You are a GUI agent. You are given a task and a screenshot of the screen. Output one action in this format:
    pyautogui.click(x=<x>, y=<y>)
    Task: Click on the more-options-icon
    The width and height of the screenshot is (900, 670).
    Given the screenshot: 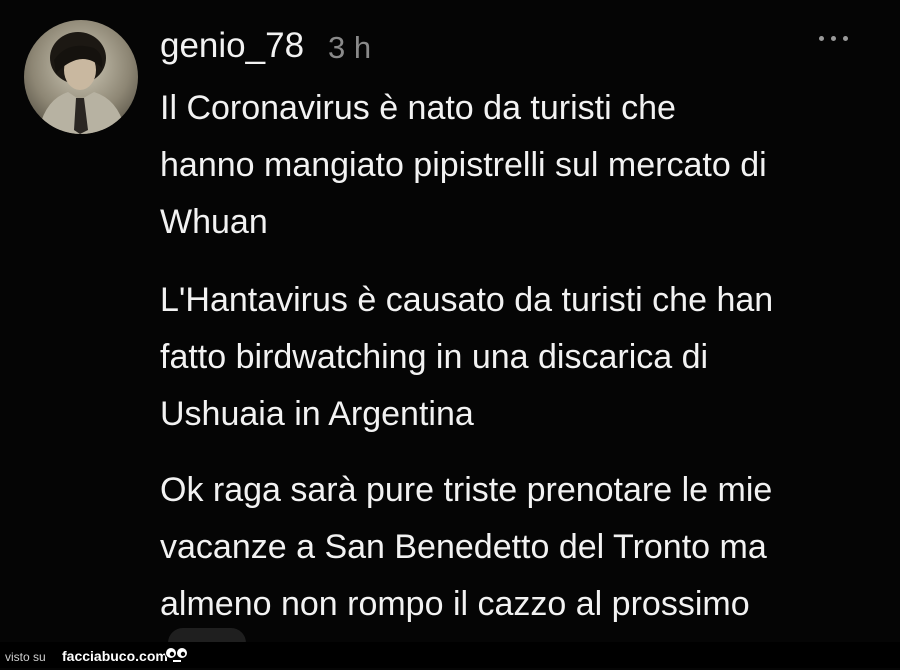 What is the action you would take?
    pyautogui.click(x=833, y=38)
    